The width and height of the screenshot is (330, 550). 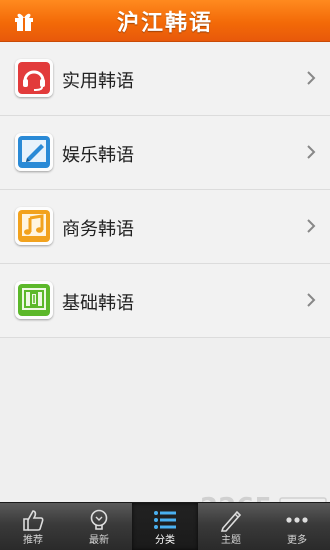 What do you see at coordinates (33, 540) in the screenshot?
I see `tab-label: 推荐` at bounding box center [33, 540].